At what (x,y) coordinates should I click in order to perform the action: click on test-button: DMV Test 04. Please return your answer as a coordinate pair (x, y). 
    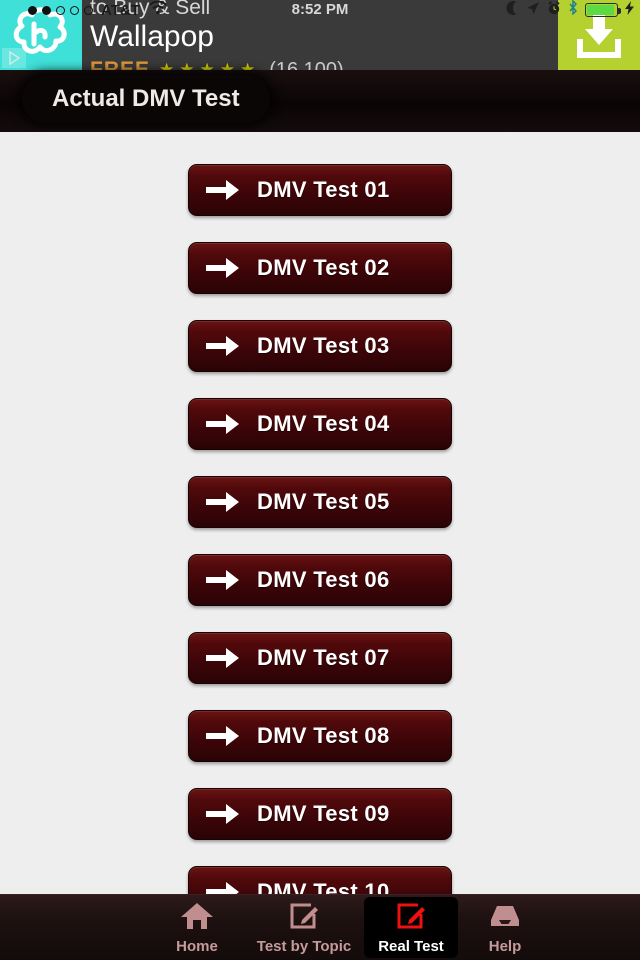
    Looking at the image, I should click on (320, 424).